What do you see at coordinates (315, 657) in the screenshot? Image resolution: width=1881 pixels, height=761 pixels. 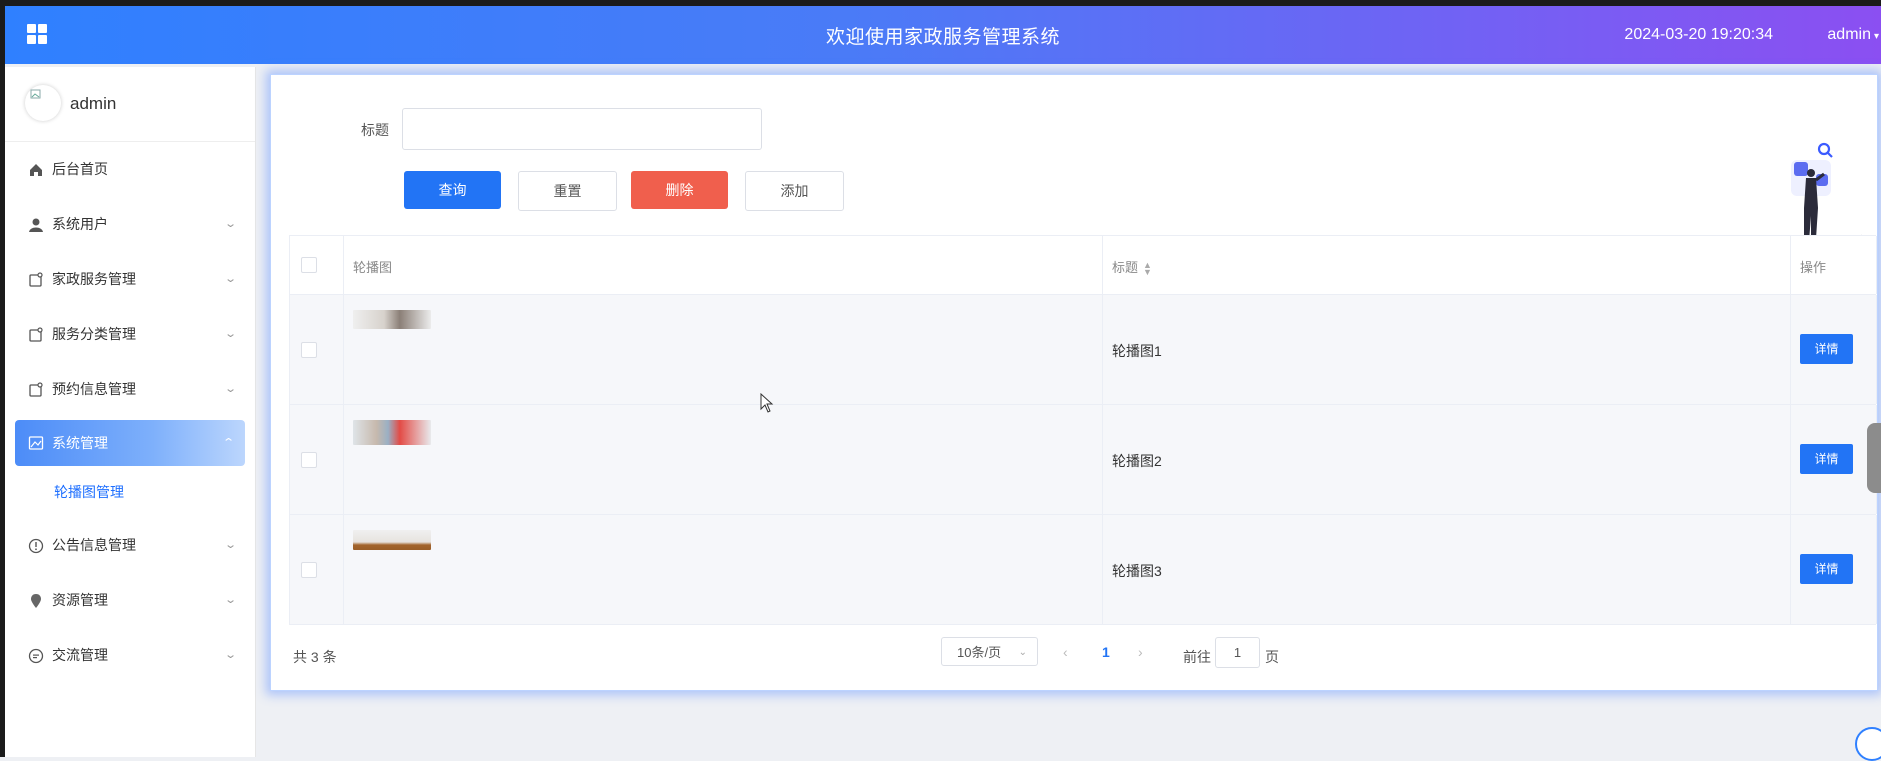 I see `pagination-total: 共 3 条` at bounding box center [315, 657].